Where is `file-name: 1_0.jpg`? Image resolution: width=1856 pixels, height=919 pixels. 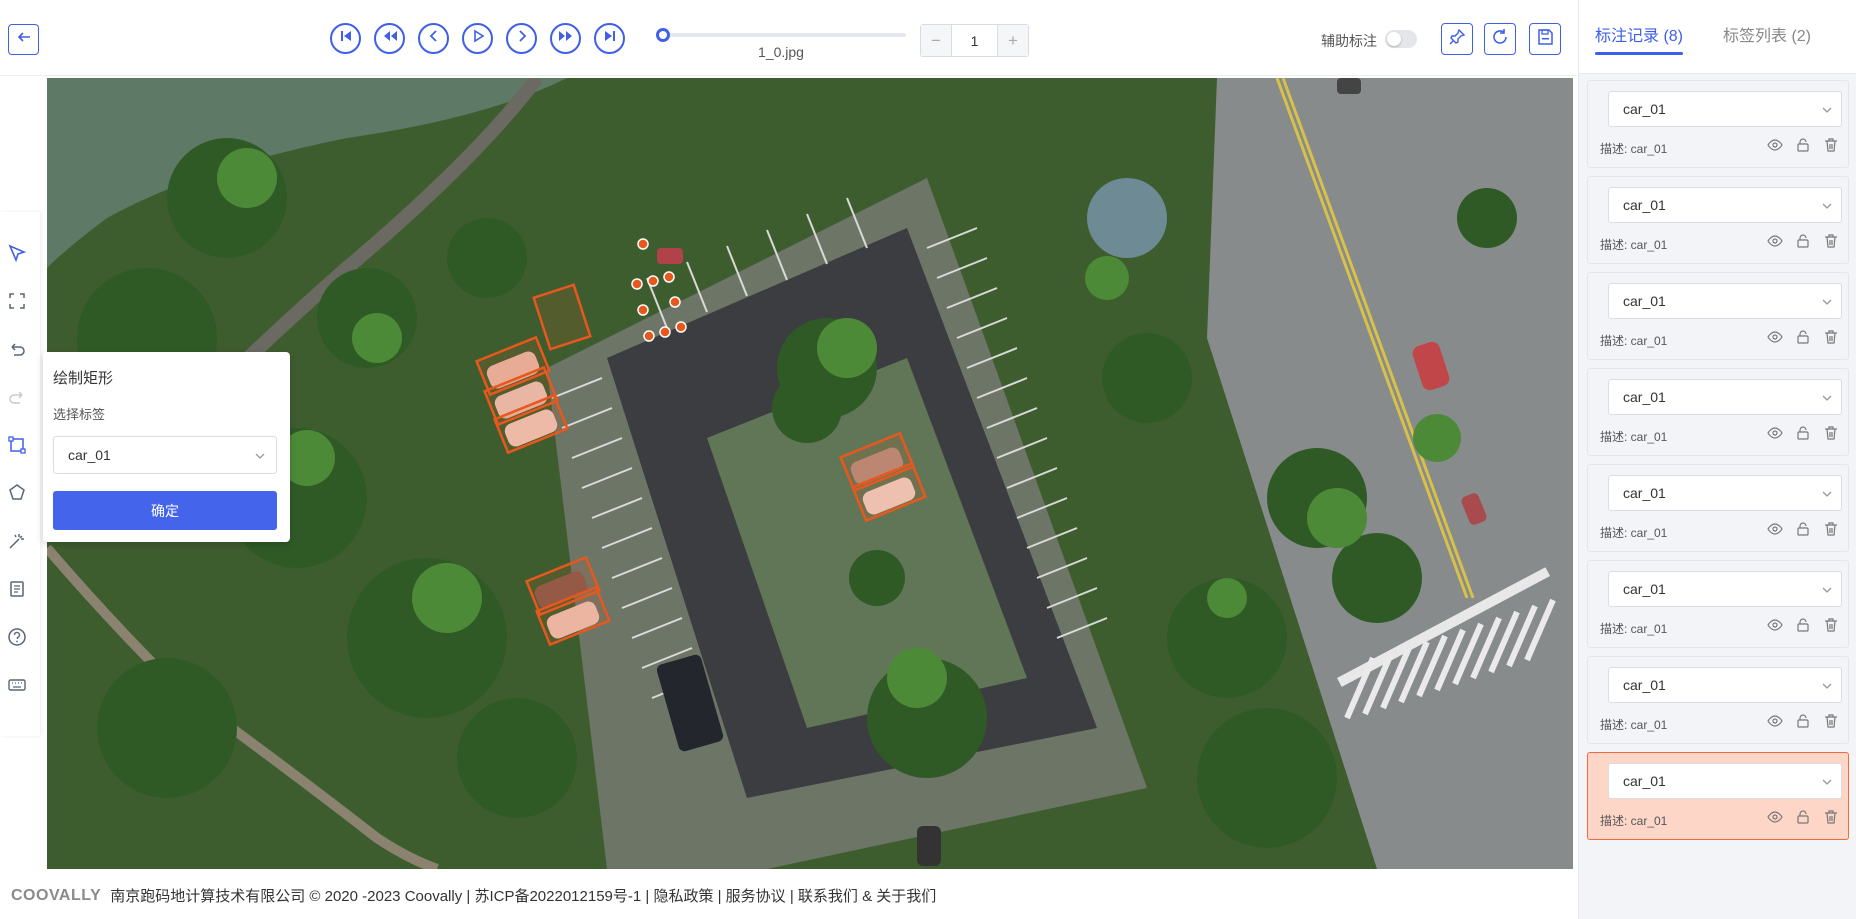 file-name: 1_0.jpg is located at coordinates (781, 52).